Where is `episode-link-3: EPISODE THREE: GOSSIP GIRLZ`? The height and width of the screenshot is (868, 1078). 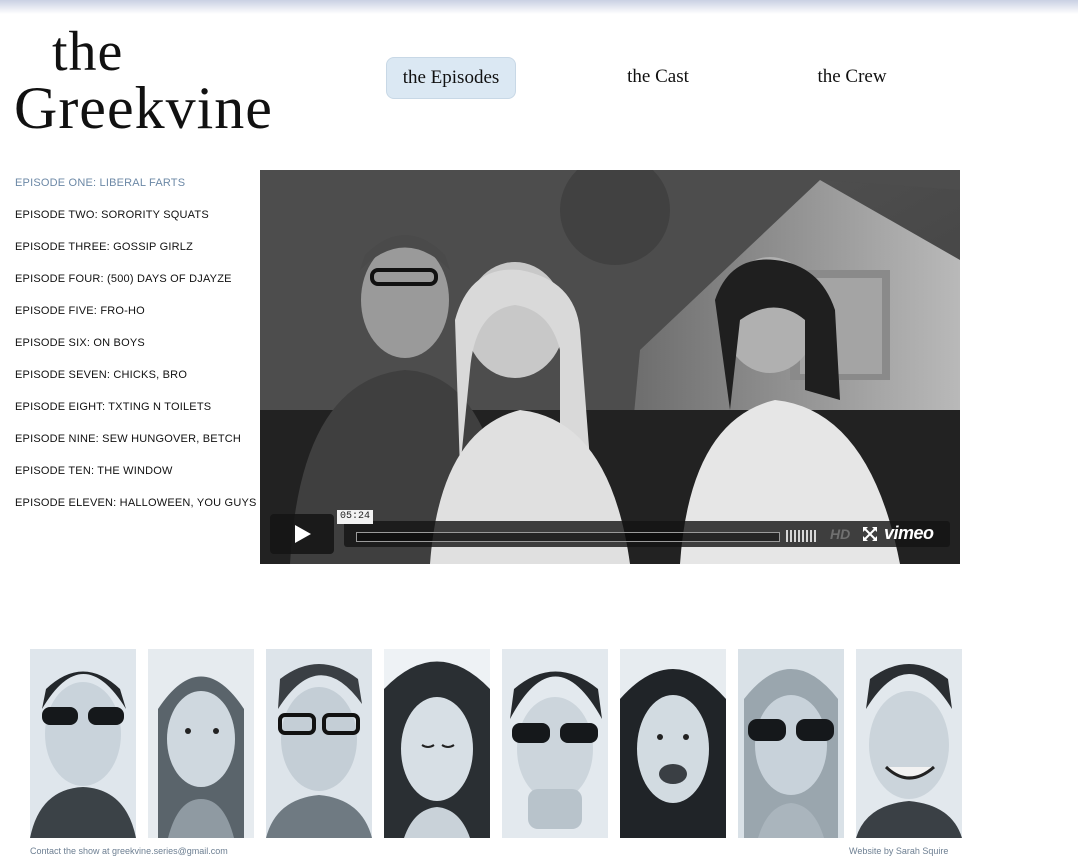 episode-link-3: EPISODE THREE: GOSSIP GIRLZ is located at coordinates (136, 252).